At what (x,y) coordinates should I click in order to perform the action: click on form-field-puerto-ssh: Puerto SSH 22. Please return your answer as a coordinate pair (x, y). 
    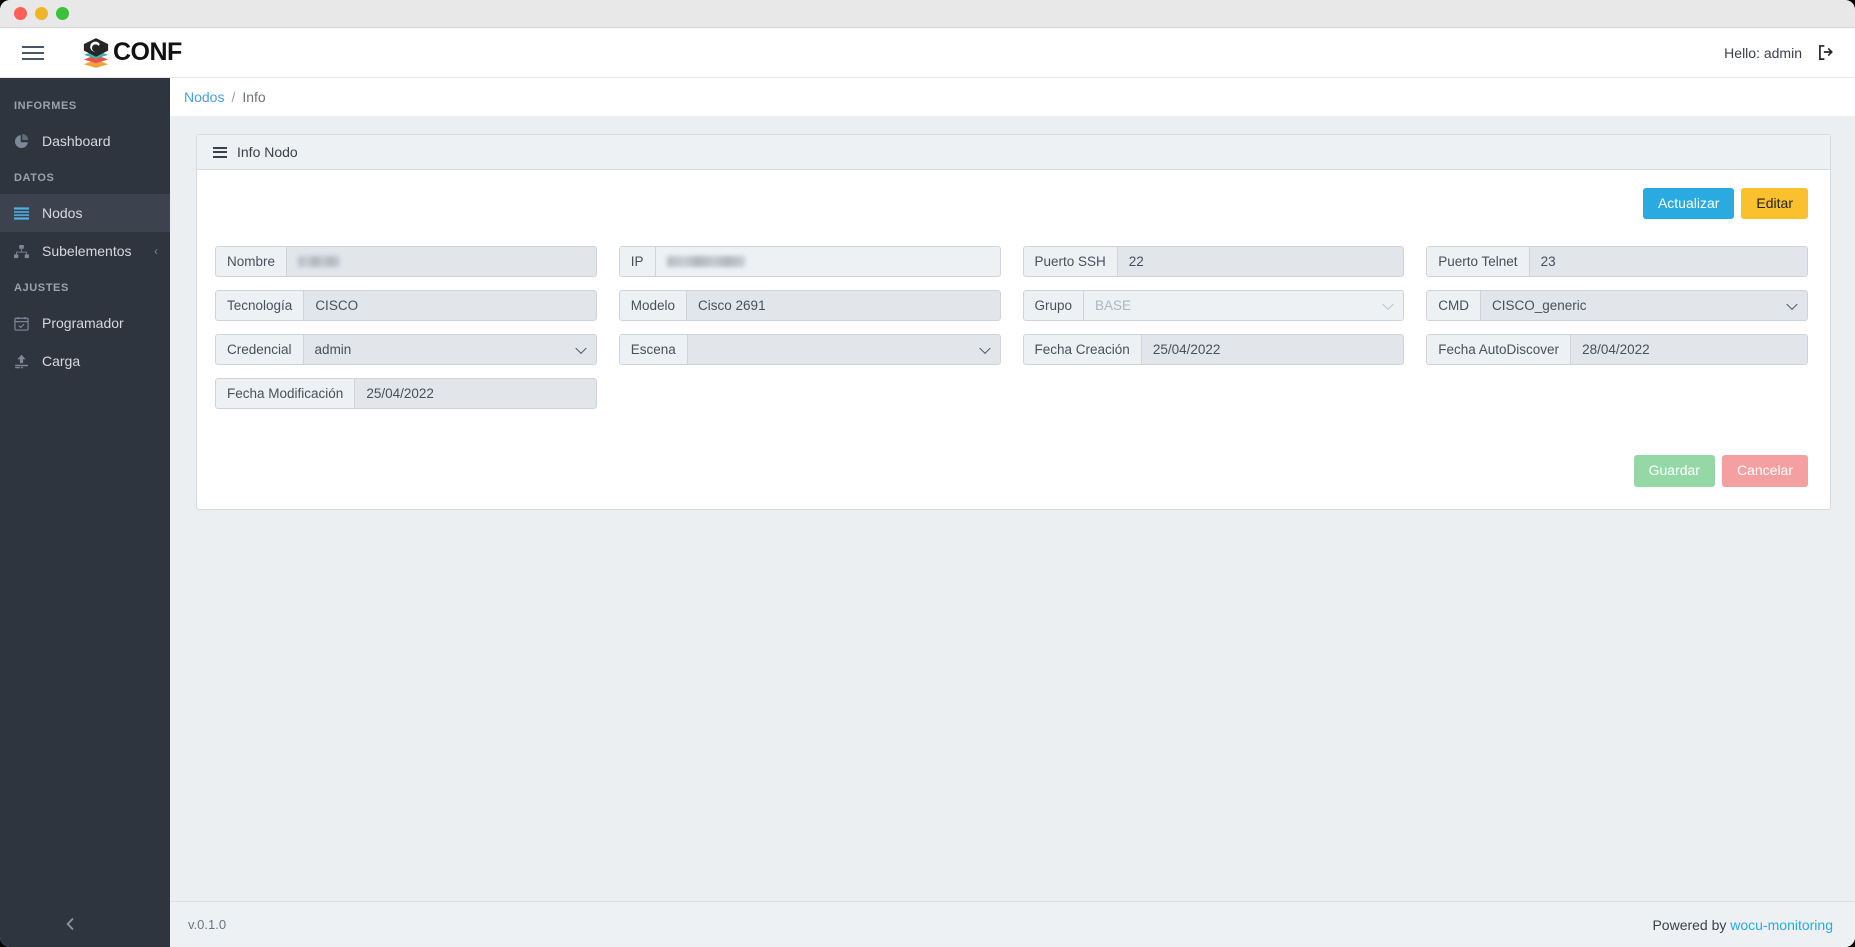
    Looking at the image, I should click on (1213, 262).